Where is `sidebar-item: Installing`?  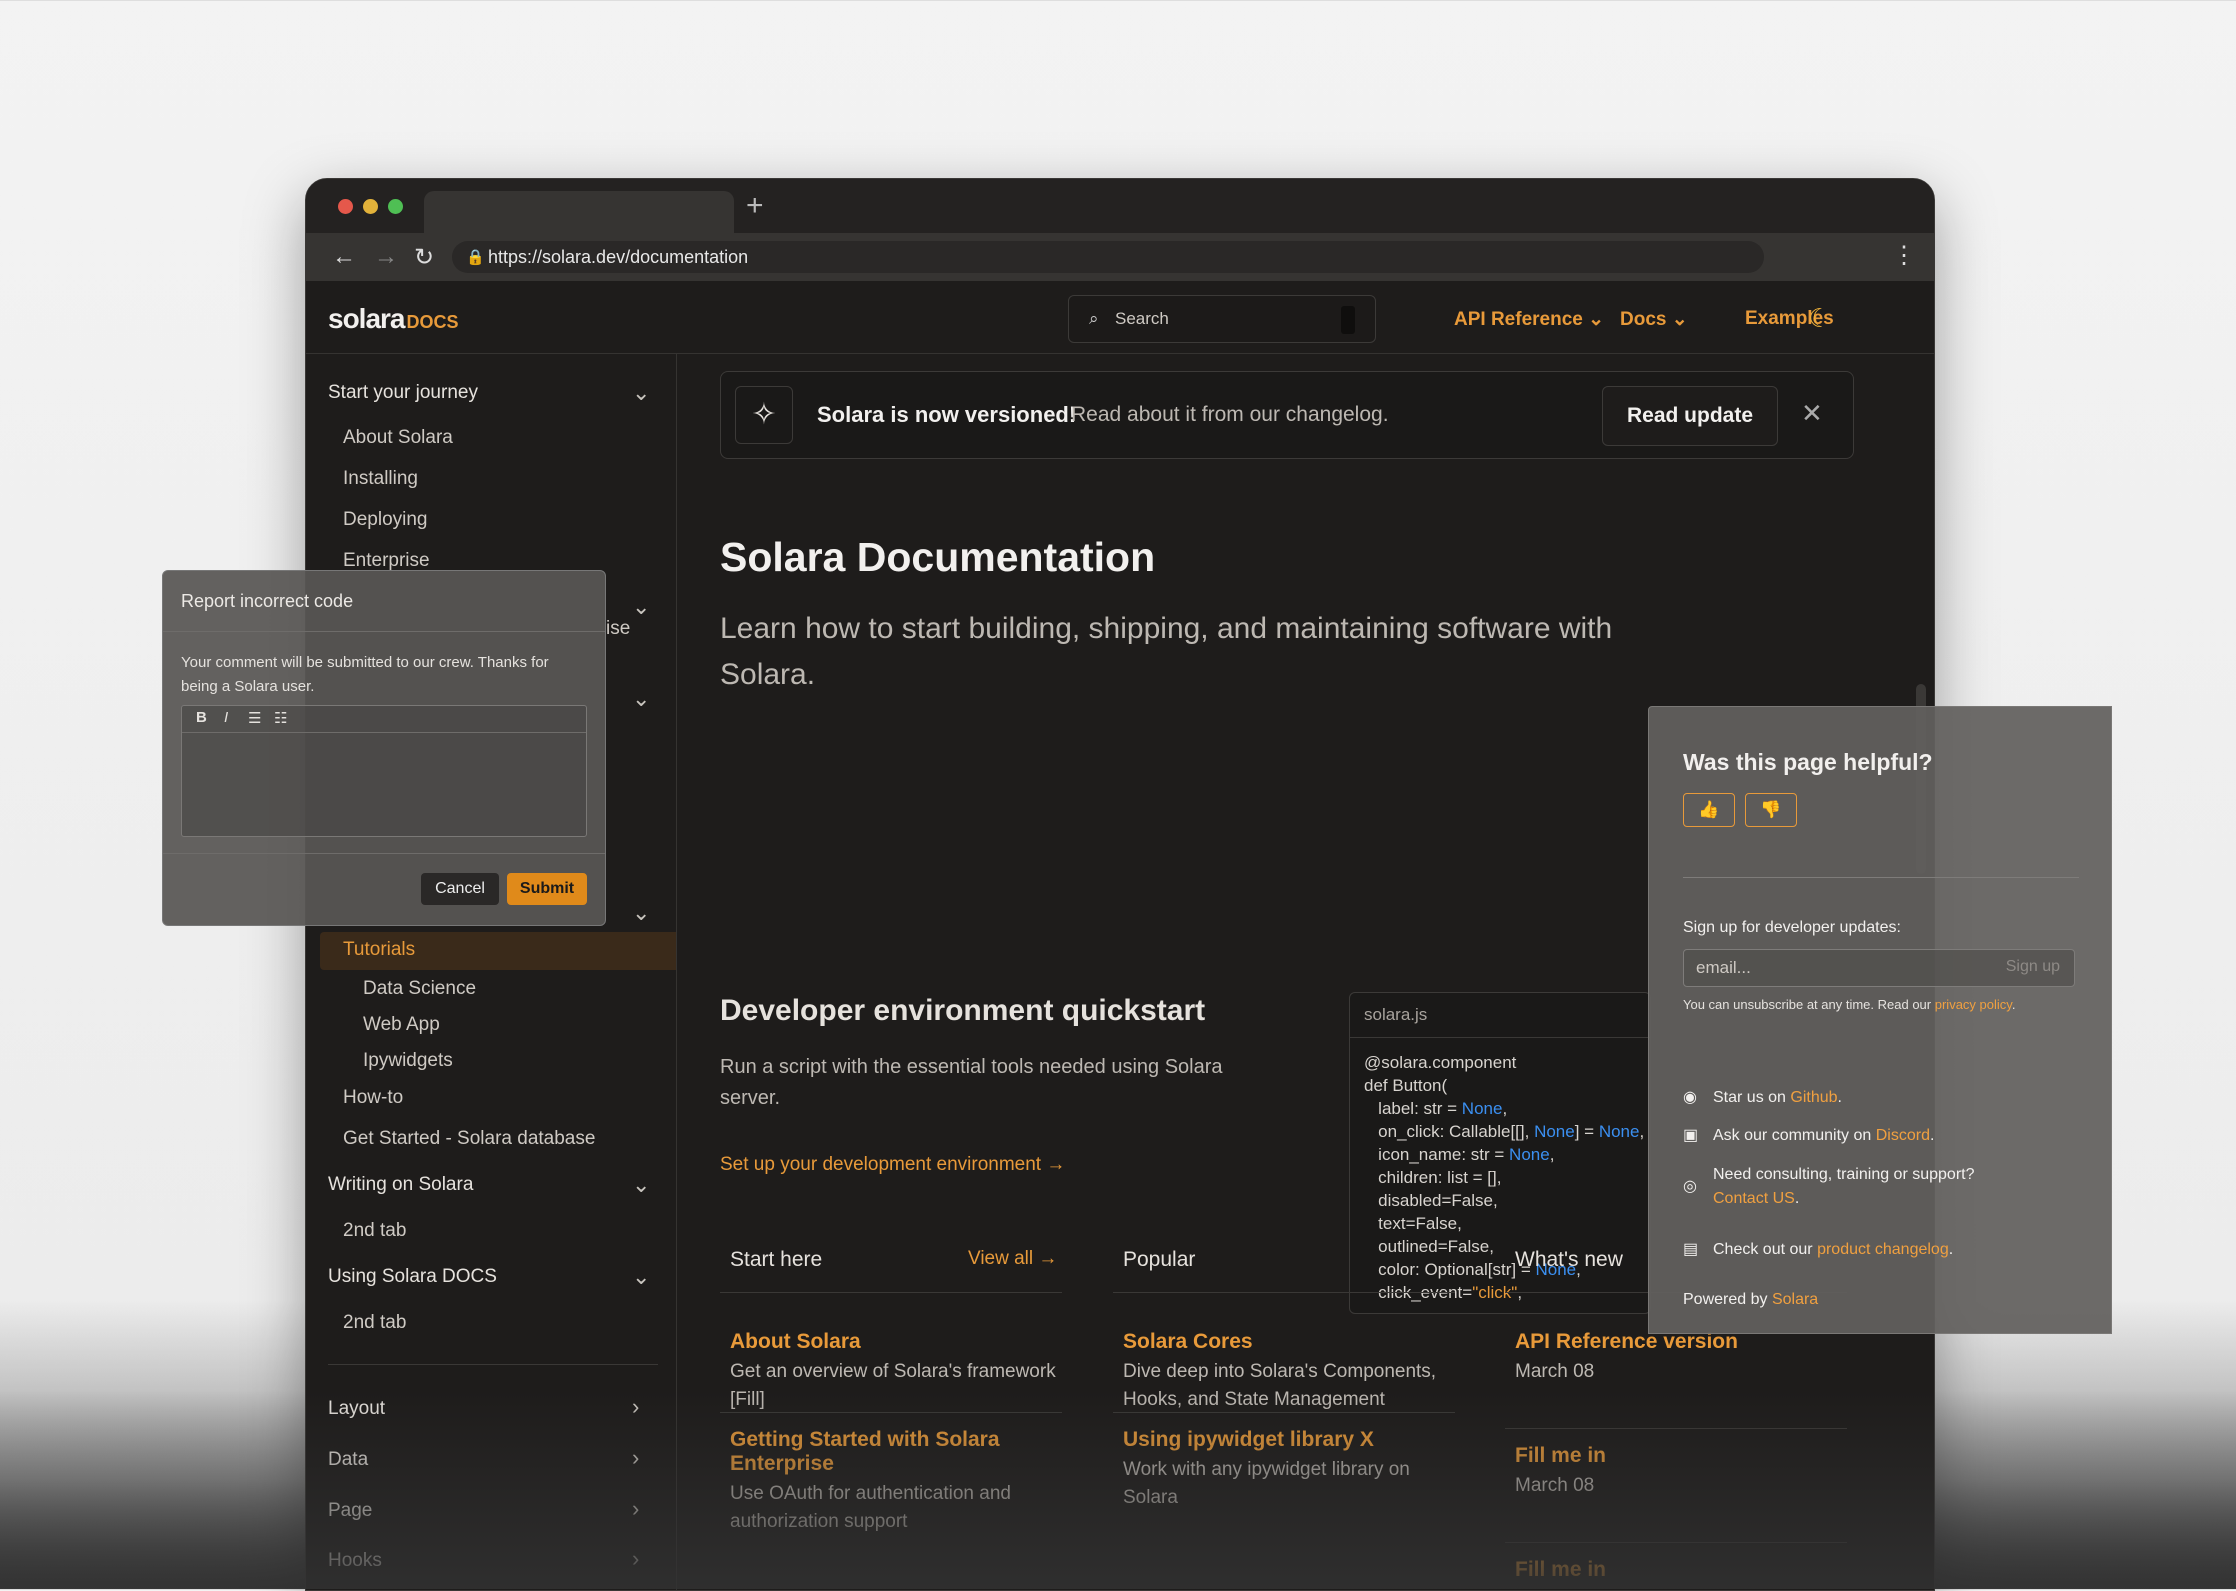
sidebar-item: Installing is located at coordinates (380, 479).